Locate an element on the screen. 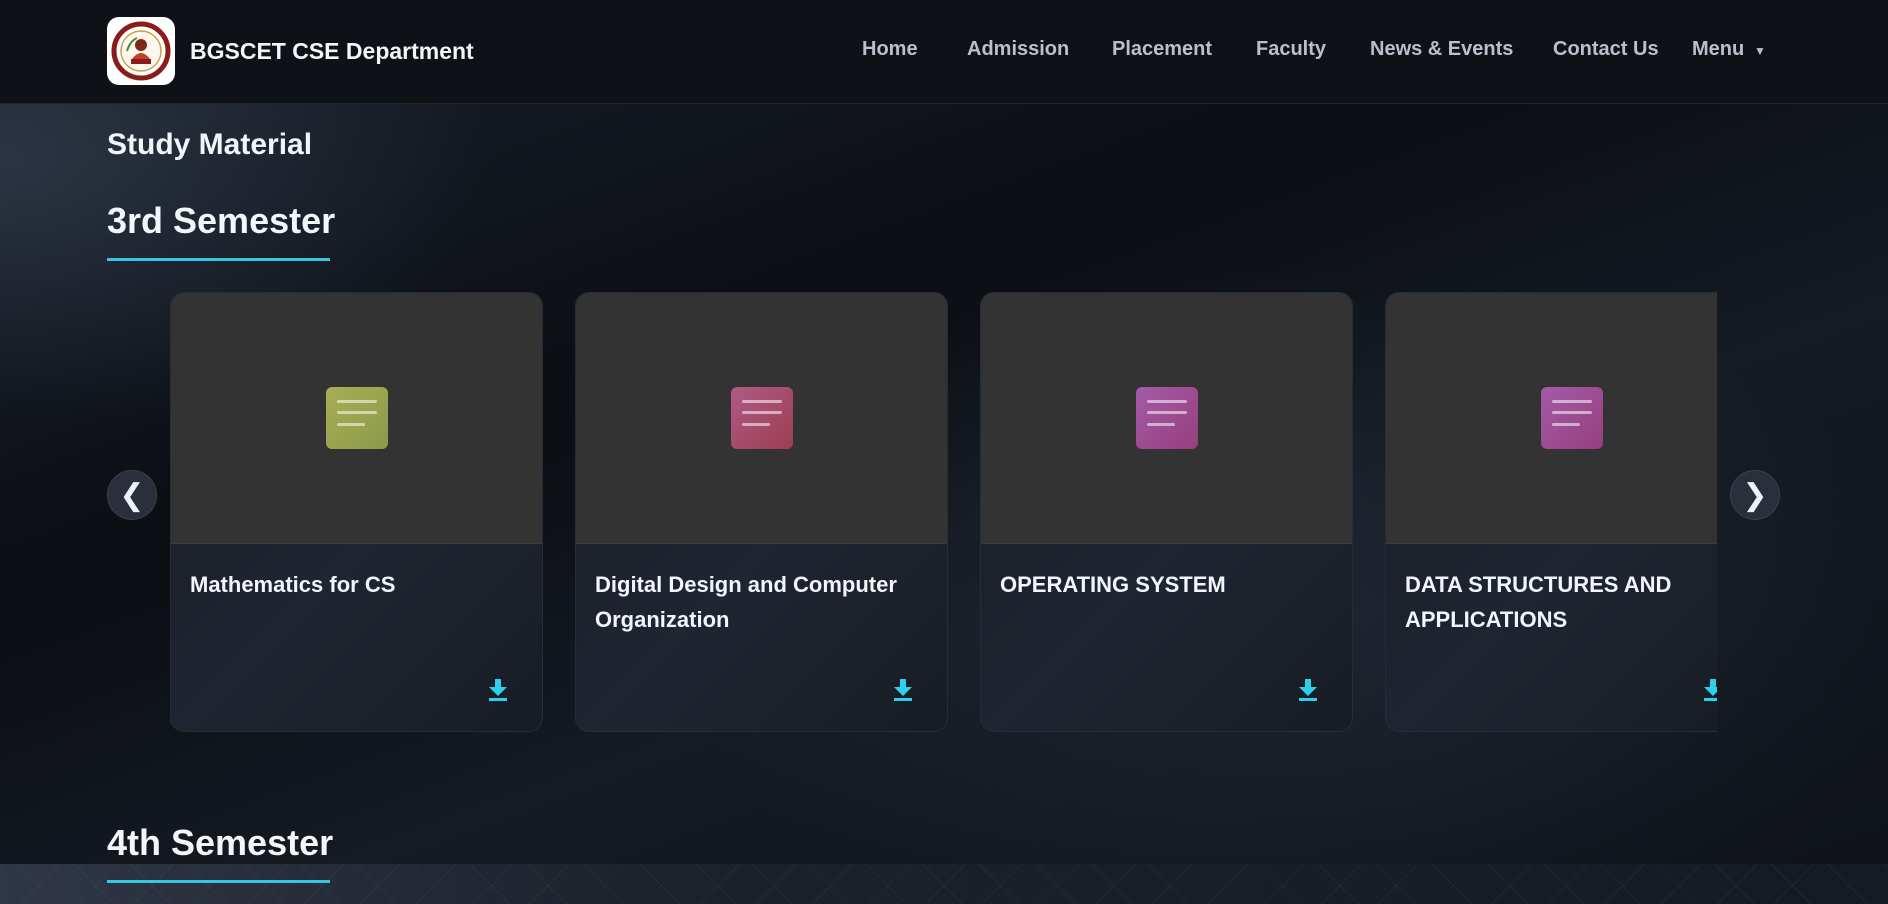 This screenshot has height=904, width=1888. card-title: DATA STRUCTURES AND APPLICATIONS is located at coordinates (1538, 602).